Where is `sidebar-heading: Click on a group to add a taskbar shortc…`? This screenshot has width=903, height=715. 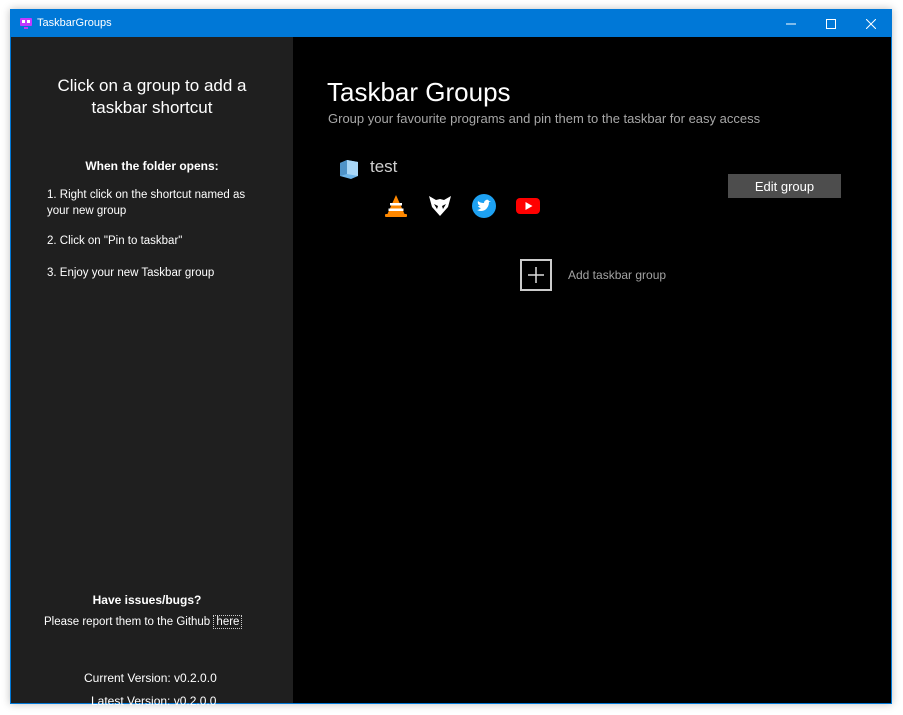 sidebar-heading: Click on a group to add a taskbar shortc… is located at coordinates (152, 96).